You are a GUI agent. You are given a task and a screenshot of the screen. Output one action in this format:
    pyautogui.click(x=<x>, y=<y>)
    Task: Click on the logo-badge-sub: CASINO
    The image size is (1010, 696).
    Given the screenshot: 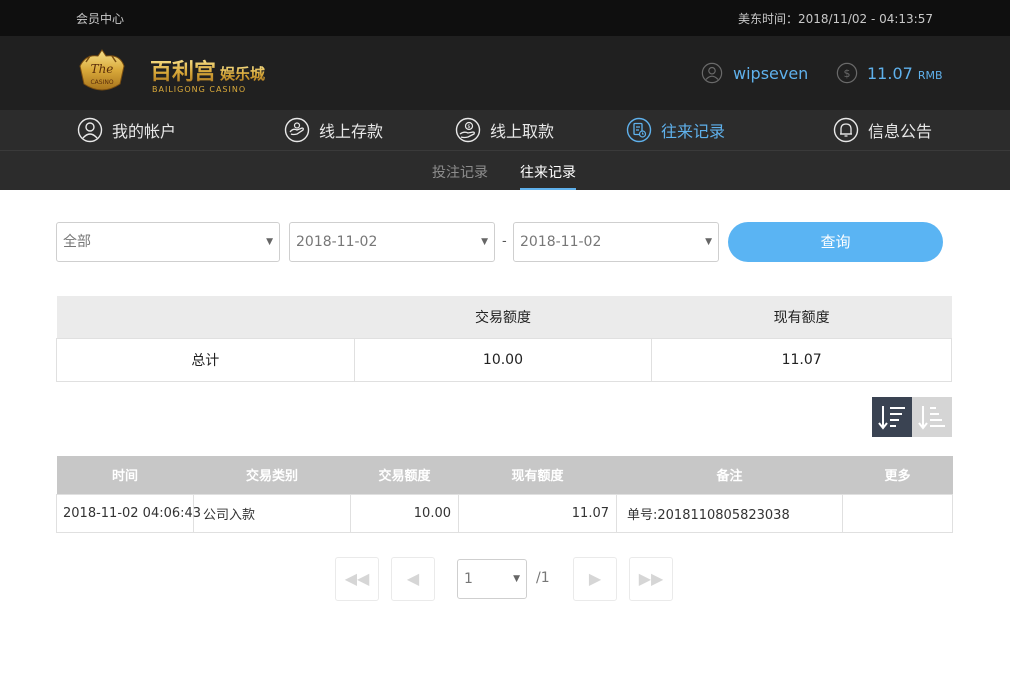 What is the action you would take?
    pyautogui.click(x=101, y=82)
    